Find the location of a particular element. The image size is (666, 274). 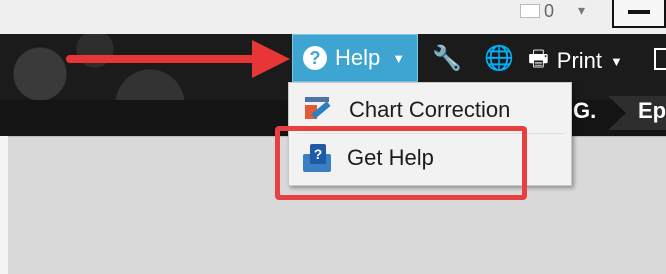

top-strip: 0 ▾ is located at coordinates (333, 17).